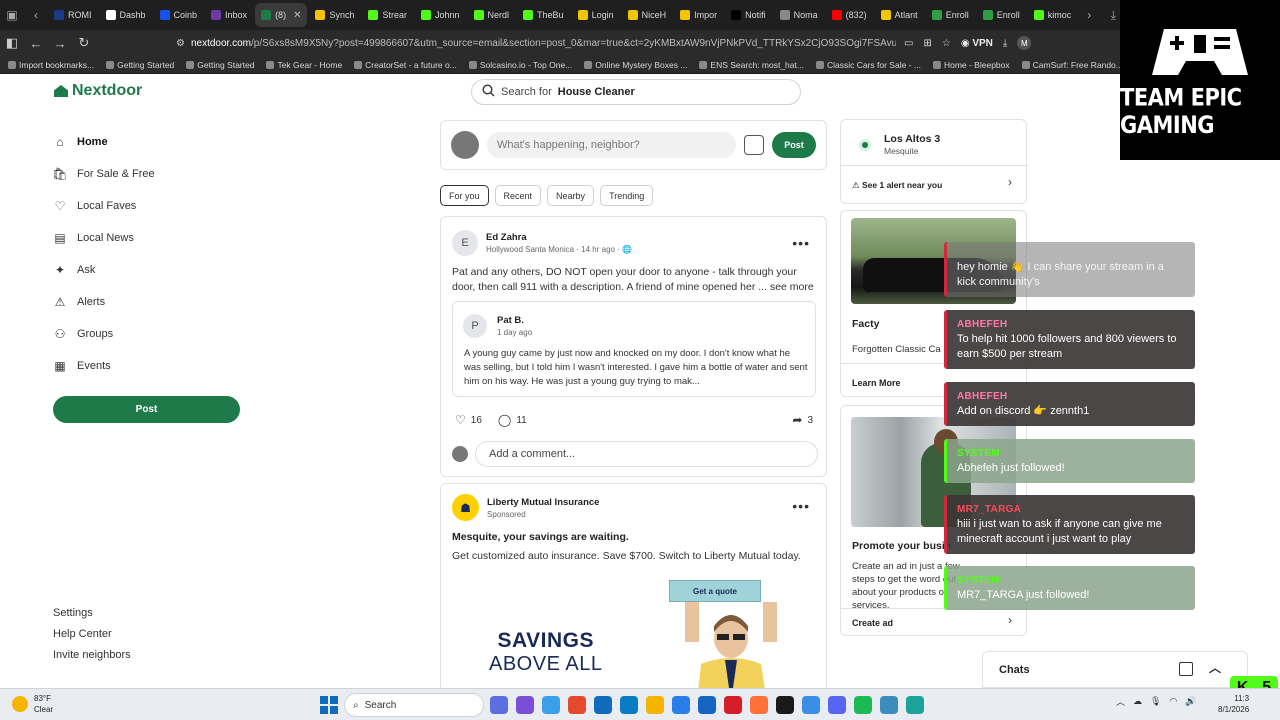 The image size is (1280, 720). Describe the element at coordinates (334, 15) in the screenshot. I see `browser-tab: Synch` at that location.